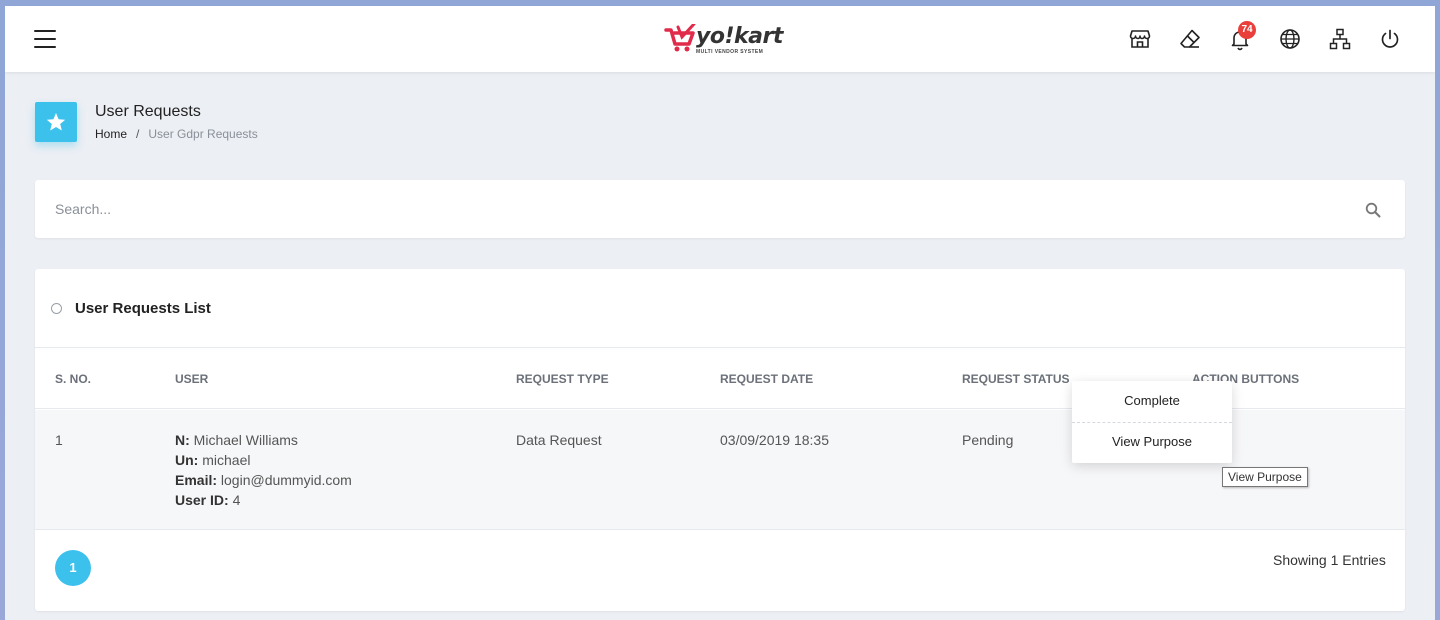 This screenshot has width=1440, height=620. I want to click on menu-icon, so click(45, 39).